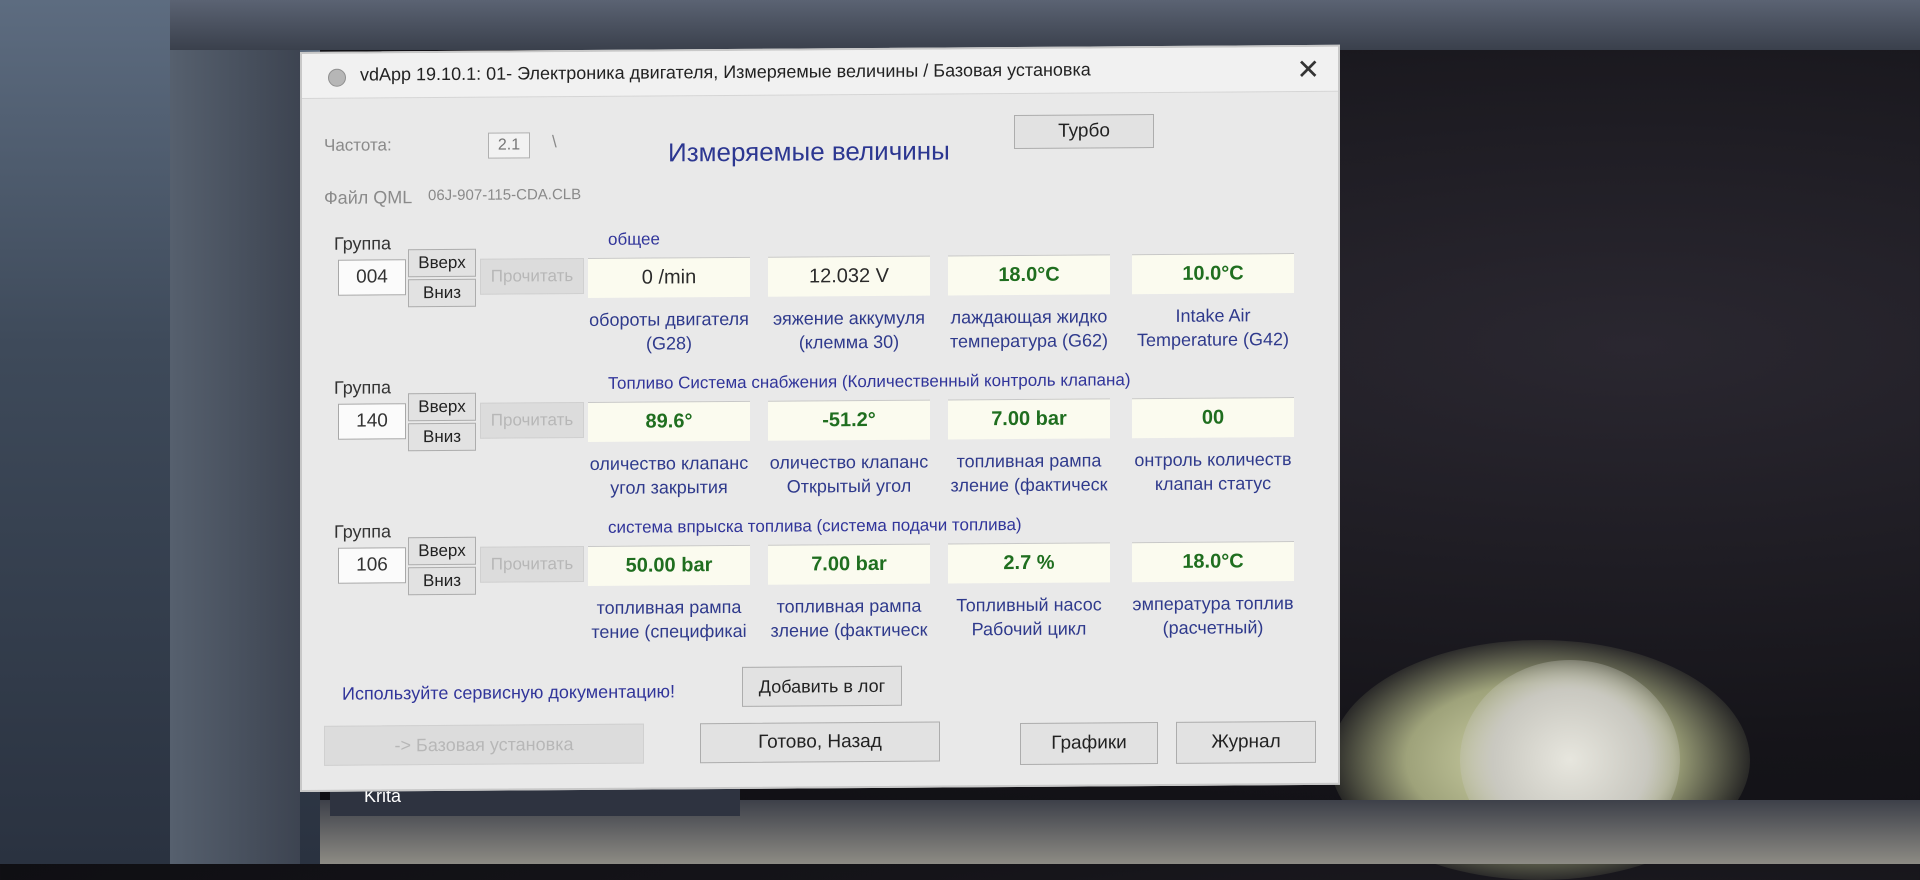 The width and height of the screenshot is (1920, 880). I want to click on value-description: температура (G62), so click(1029, 341).